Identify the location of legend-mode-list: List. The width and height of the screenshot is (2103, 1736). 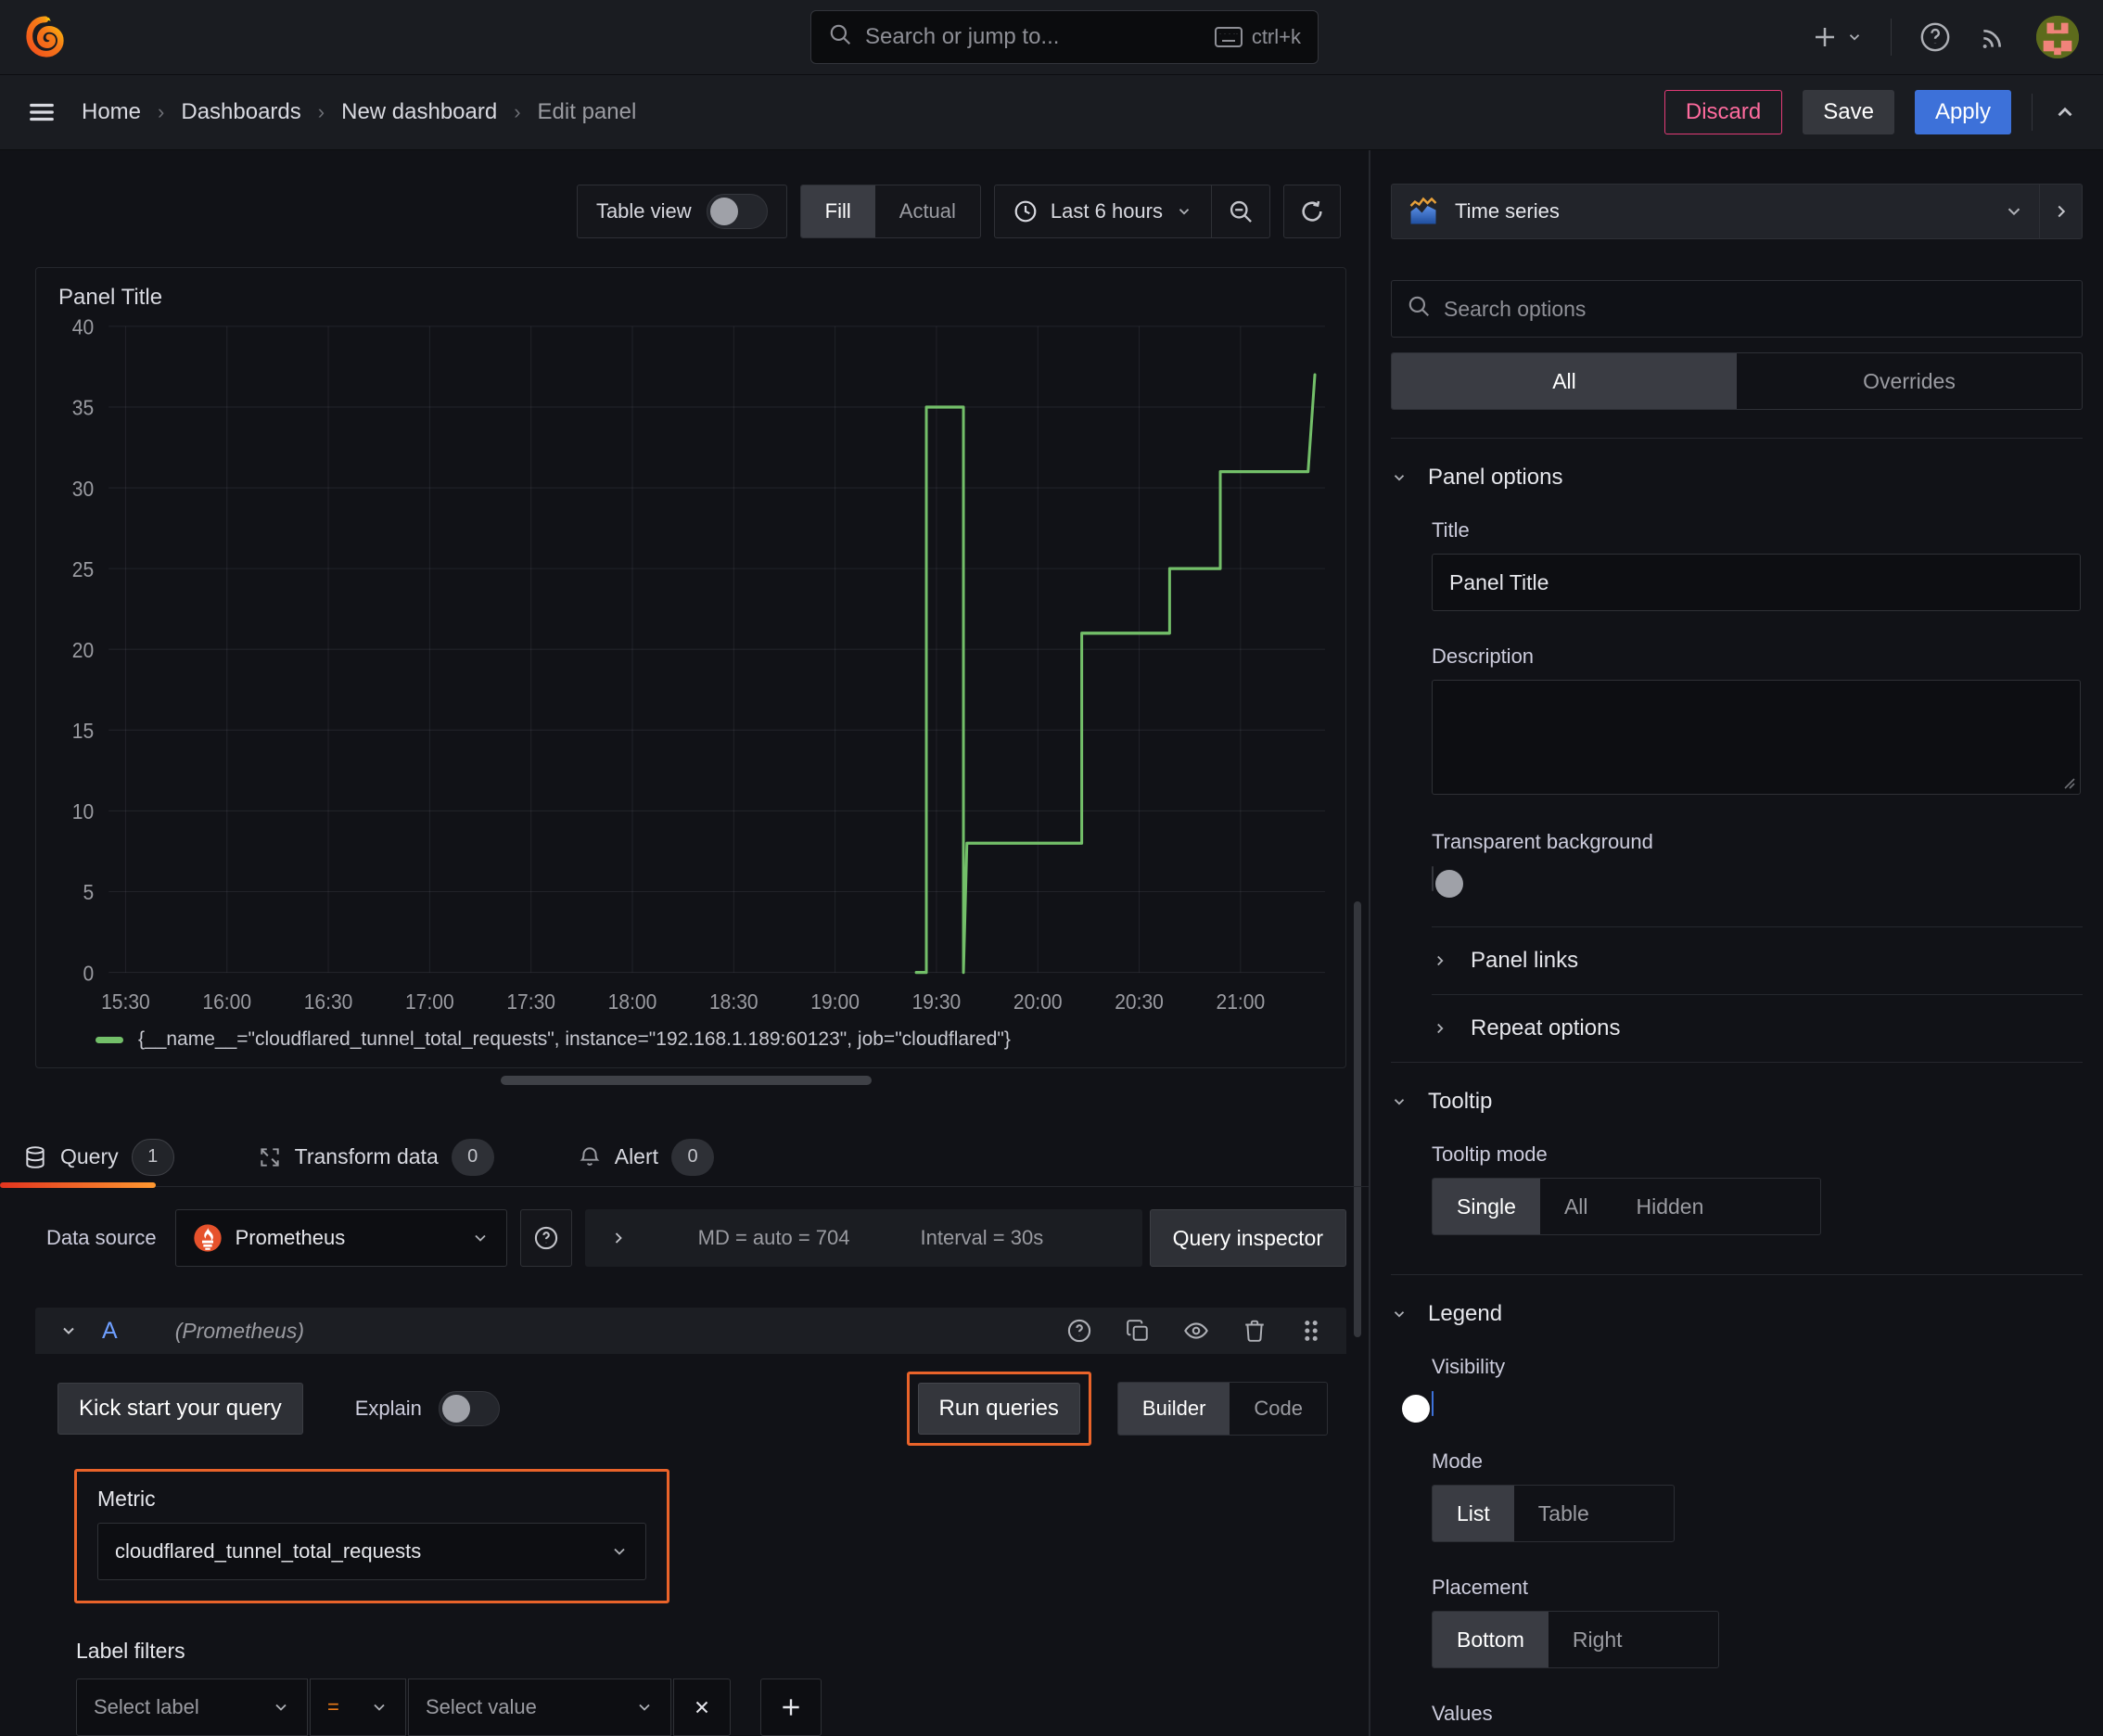
(1473, 1513).